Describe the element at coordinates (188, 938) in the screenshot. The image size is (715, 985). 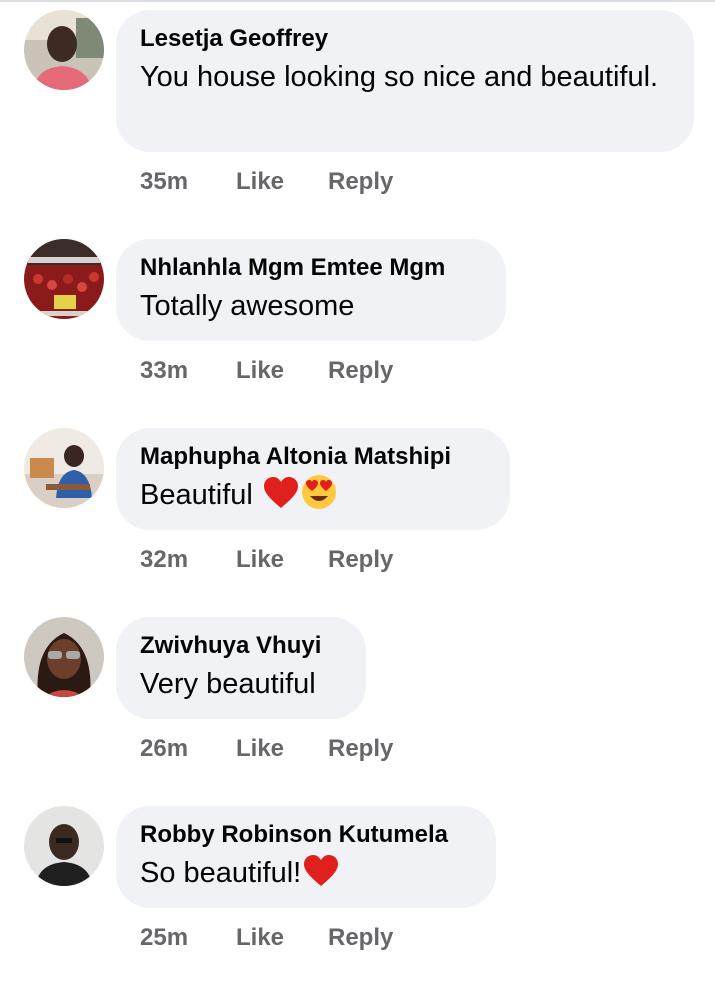
I see `comment-timestamp: 25m` at that location.